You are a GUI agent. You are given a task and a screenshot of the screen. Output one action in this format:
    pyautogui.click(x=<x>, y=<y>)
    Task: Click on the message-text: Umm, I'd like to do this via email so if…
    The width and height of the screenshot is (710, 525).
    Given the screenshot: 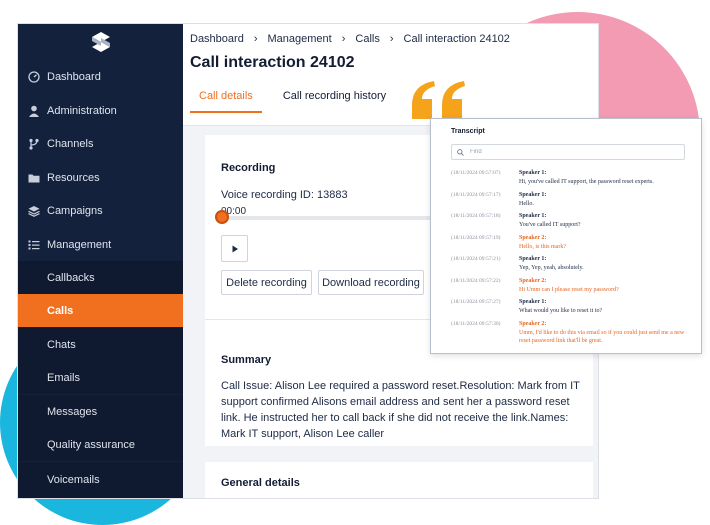 What is the action you would take?
    pyautogui.click(x=602, y=337)
    